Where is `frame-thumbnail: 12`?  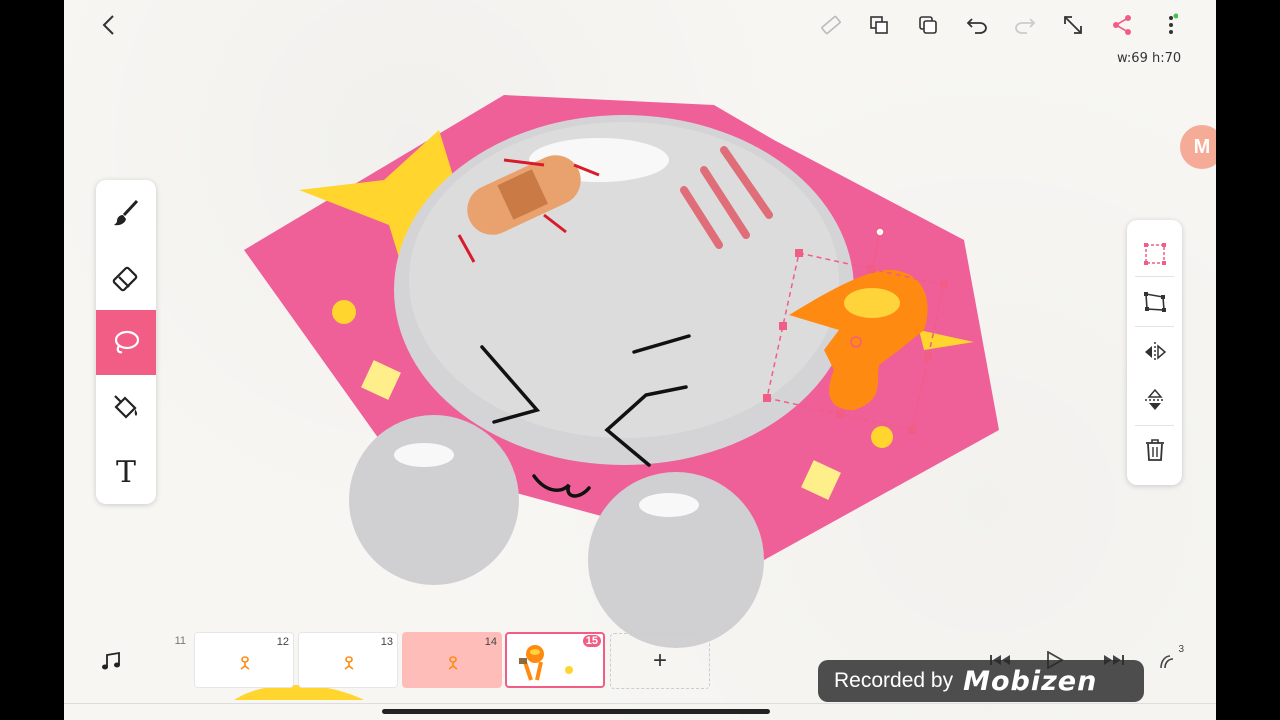
frame-thumbnail: 12 is located at coordinates (244, 660).